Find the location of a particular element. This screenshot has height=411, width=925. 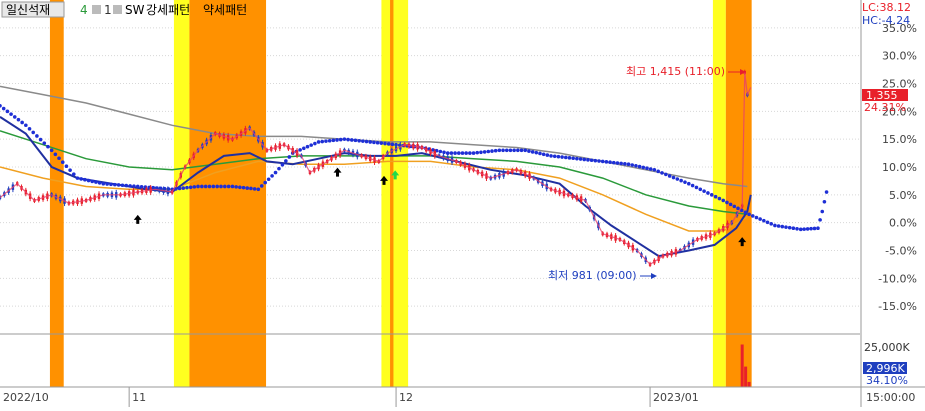

y-tick-label: 0.0% is located at coordinates (903, 223).